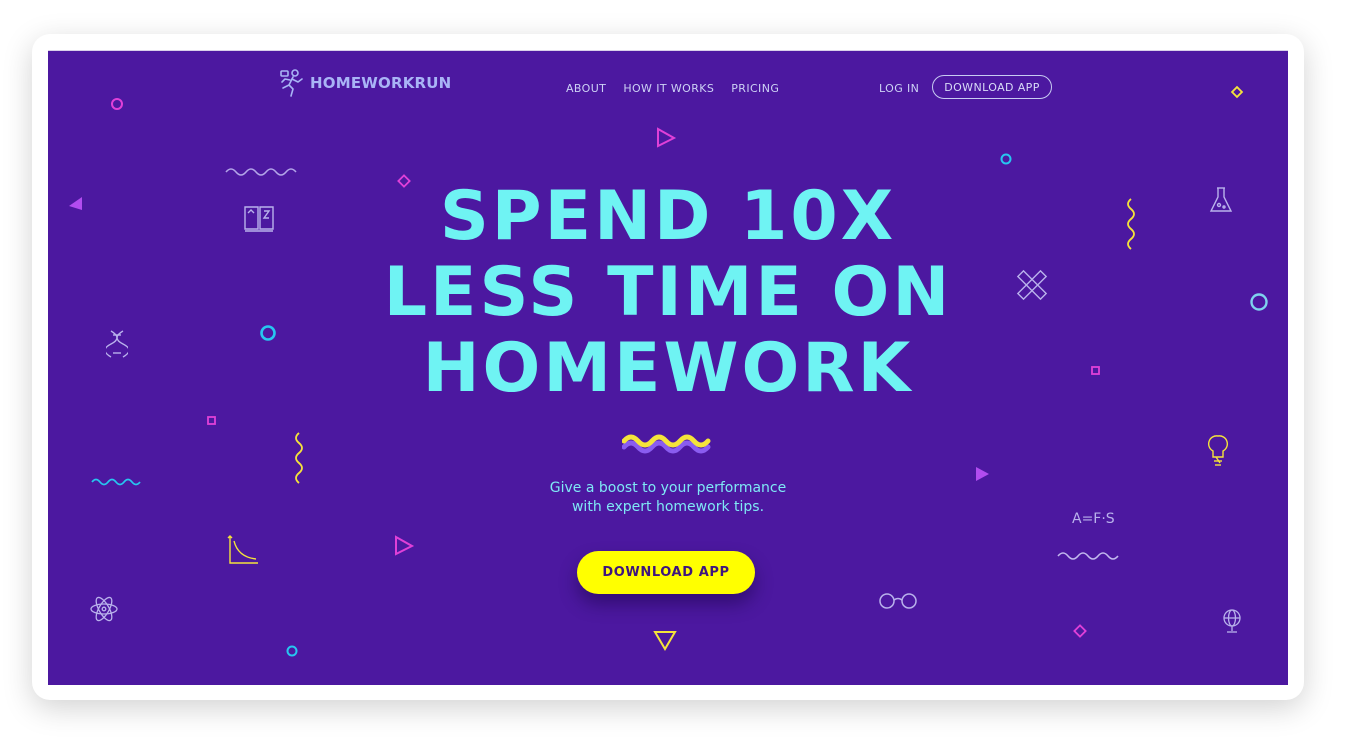 Image resolution: width=1360 pixels, height=755 pixels. I want to click on nav-link-about: ABOUT, so click(586, 88).